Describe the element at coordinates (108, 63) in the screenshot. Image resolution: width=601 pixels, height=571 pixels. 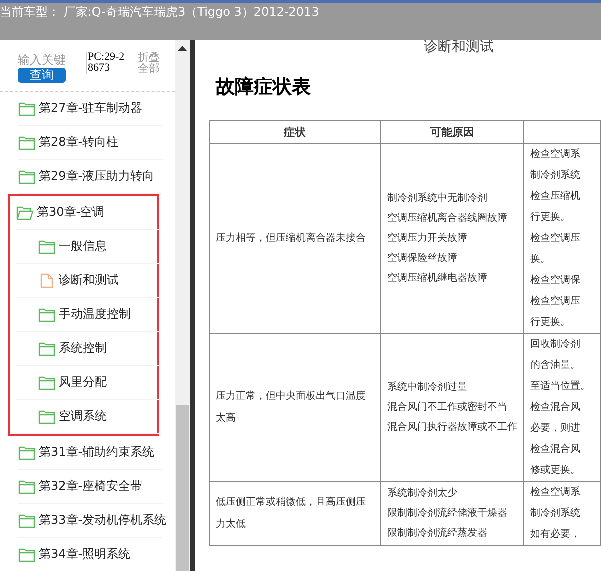
I see `code-field: PC:29-28673` at that location.